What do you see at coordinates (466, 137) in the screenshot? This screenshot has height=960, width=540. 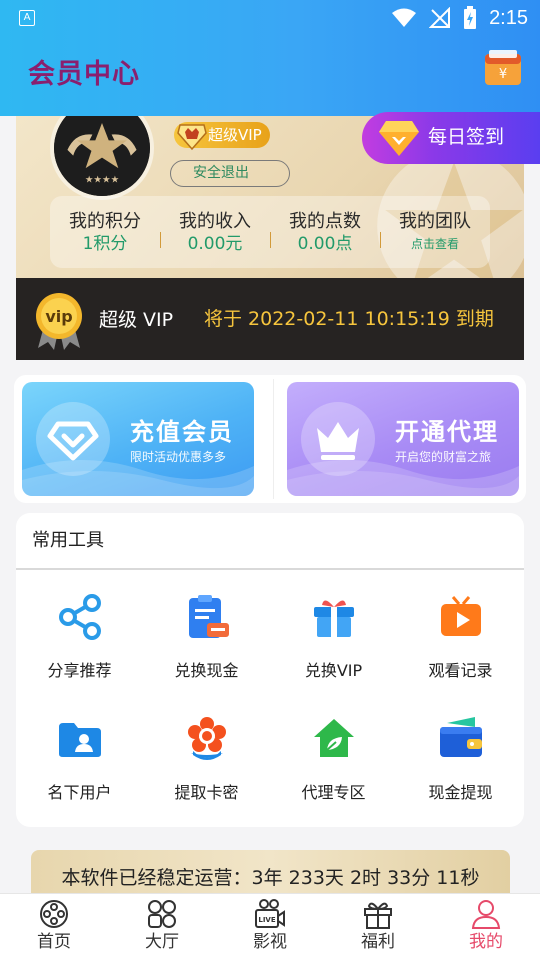 I see `checkin-label: 每日签到` at bounding box center [466, 137].